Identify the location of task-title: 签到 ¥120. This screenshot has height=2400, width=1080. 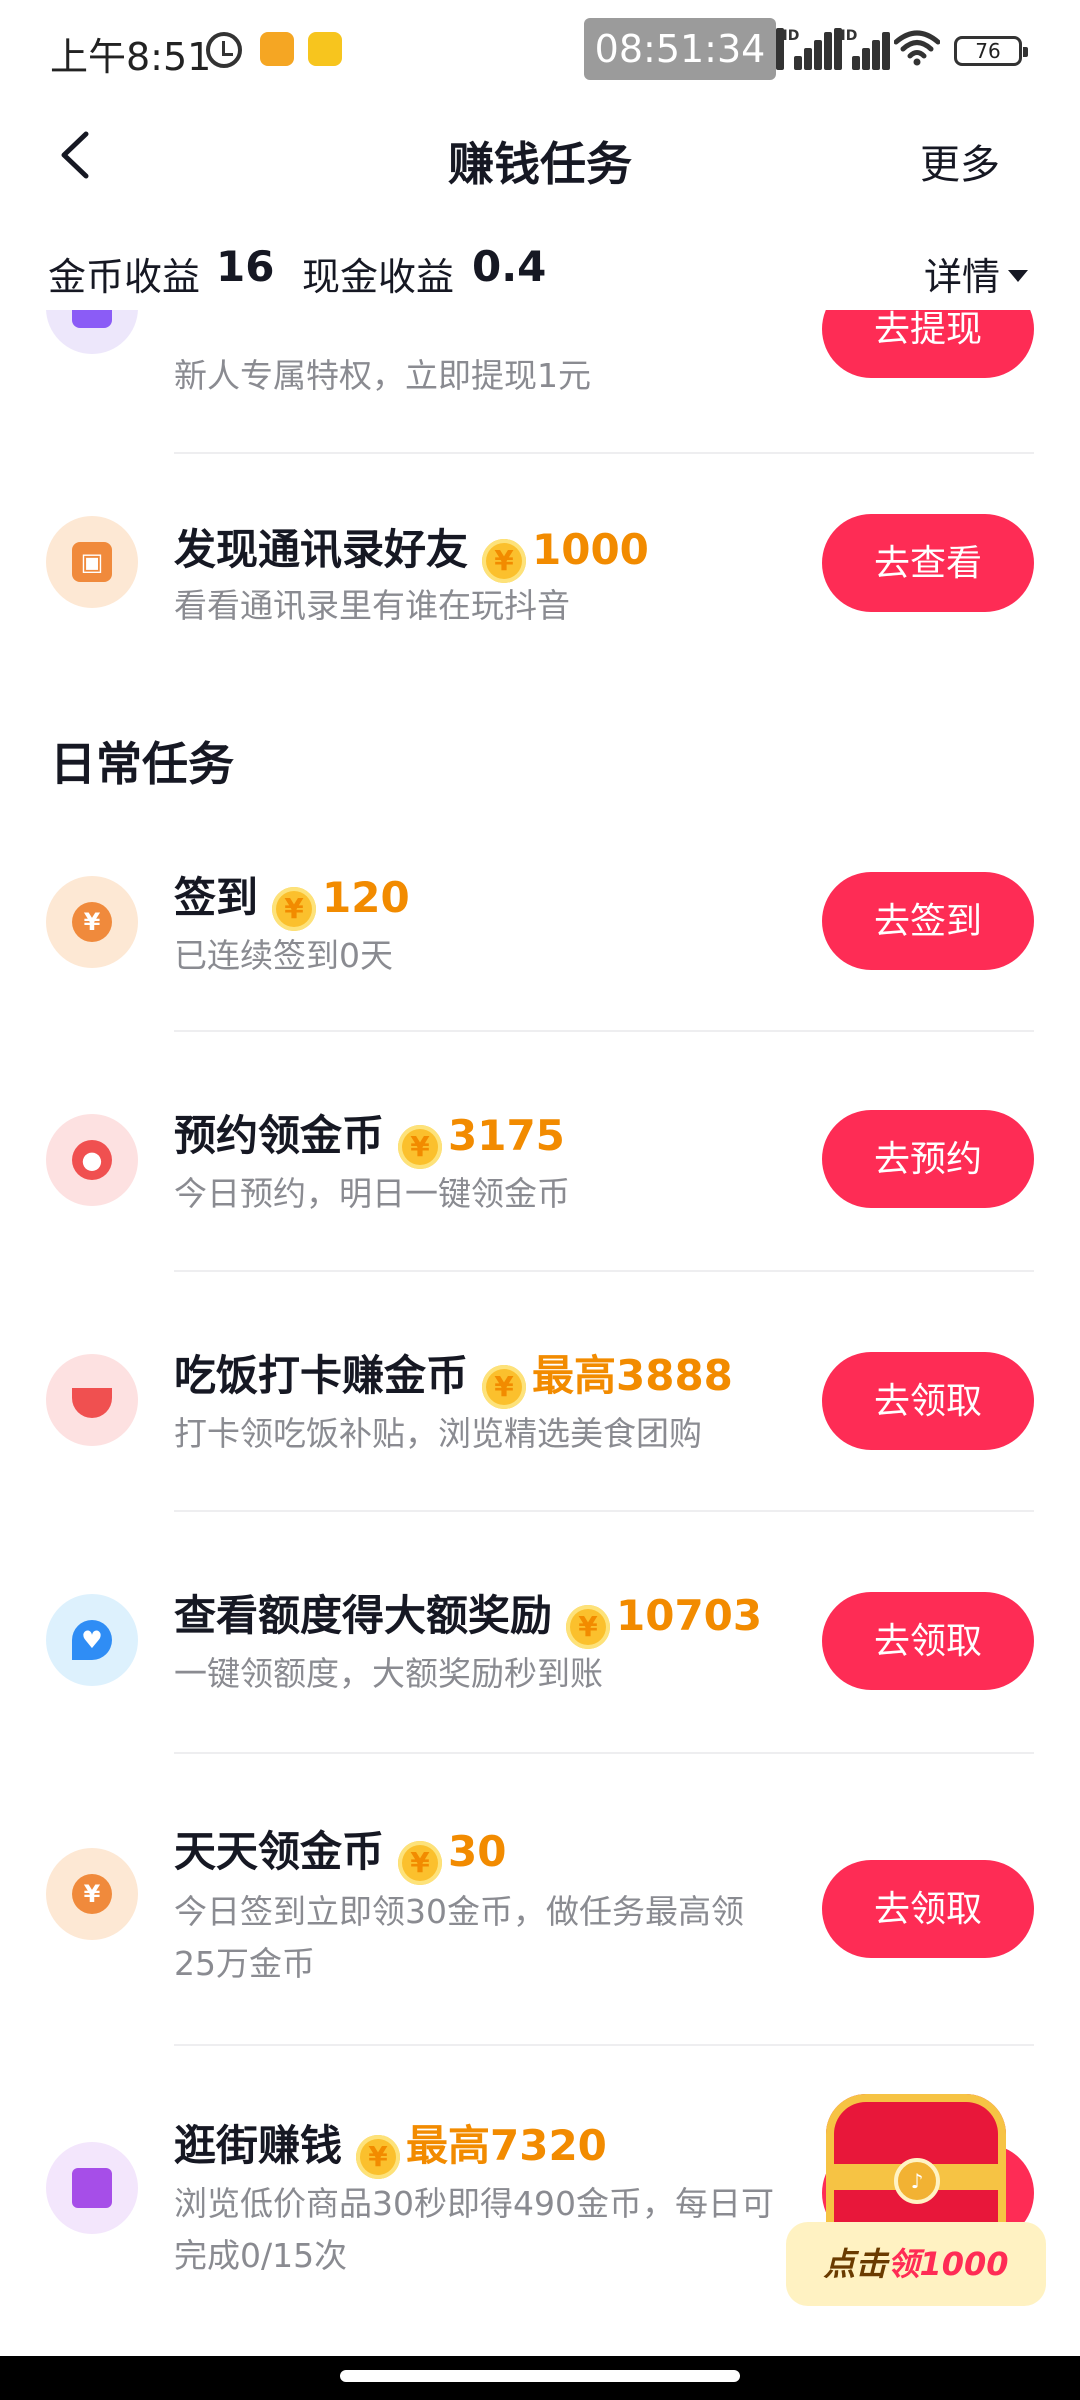
(292, 897).